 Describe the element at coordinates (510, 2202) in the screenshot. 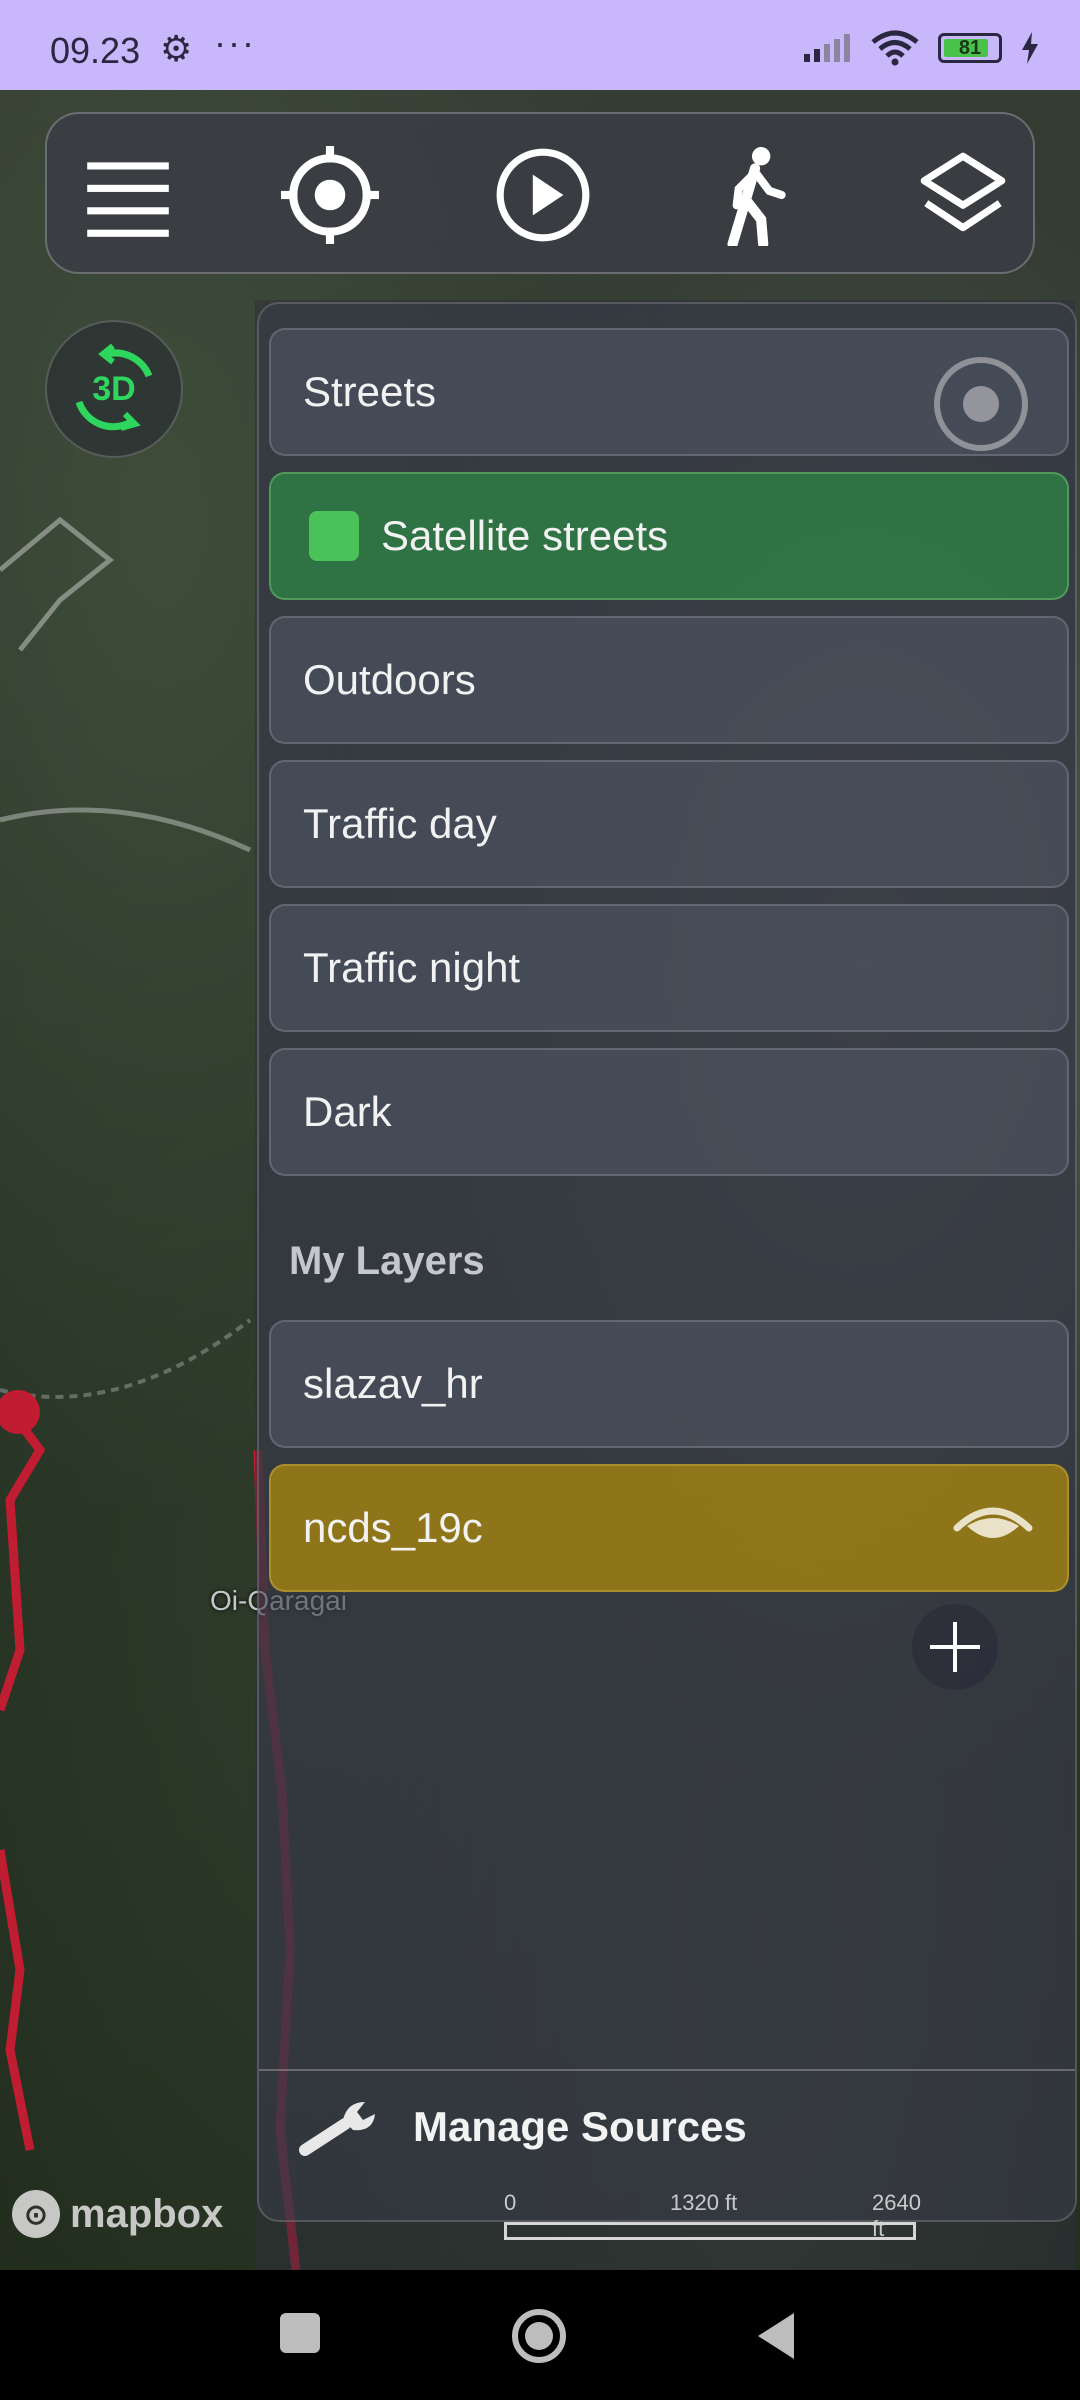

I see `scale-tick: 0` at that location.